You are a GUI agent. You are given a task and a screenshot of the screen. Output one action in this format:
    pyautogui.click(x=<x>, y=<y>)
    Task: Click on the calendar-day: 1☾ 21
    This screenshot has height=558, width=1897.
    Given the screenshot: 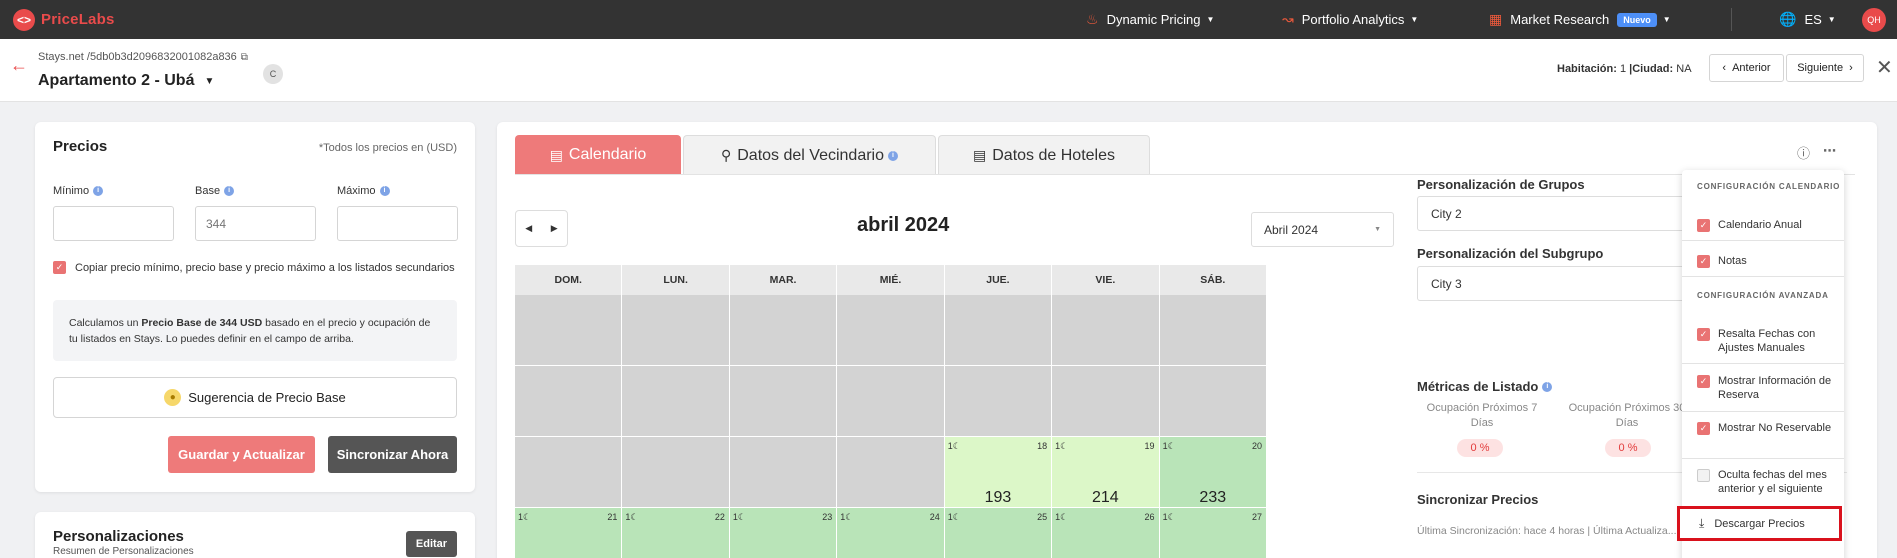 What is the action you would take?
    pyautogui.click(x=569, y=533)
    